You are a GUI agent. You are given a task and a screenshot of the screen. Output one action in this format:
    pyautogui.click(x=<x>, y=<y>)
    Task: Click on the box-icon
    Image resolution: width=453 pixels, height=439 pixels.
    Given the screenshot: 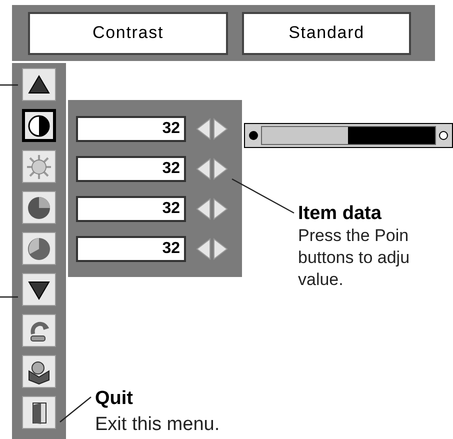 What is the action you would take?
    pyautogui.click(x=39, y=371)
    